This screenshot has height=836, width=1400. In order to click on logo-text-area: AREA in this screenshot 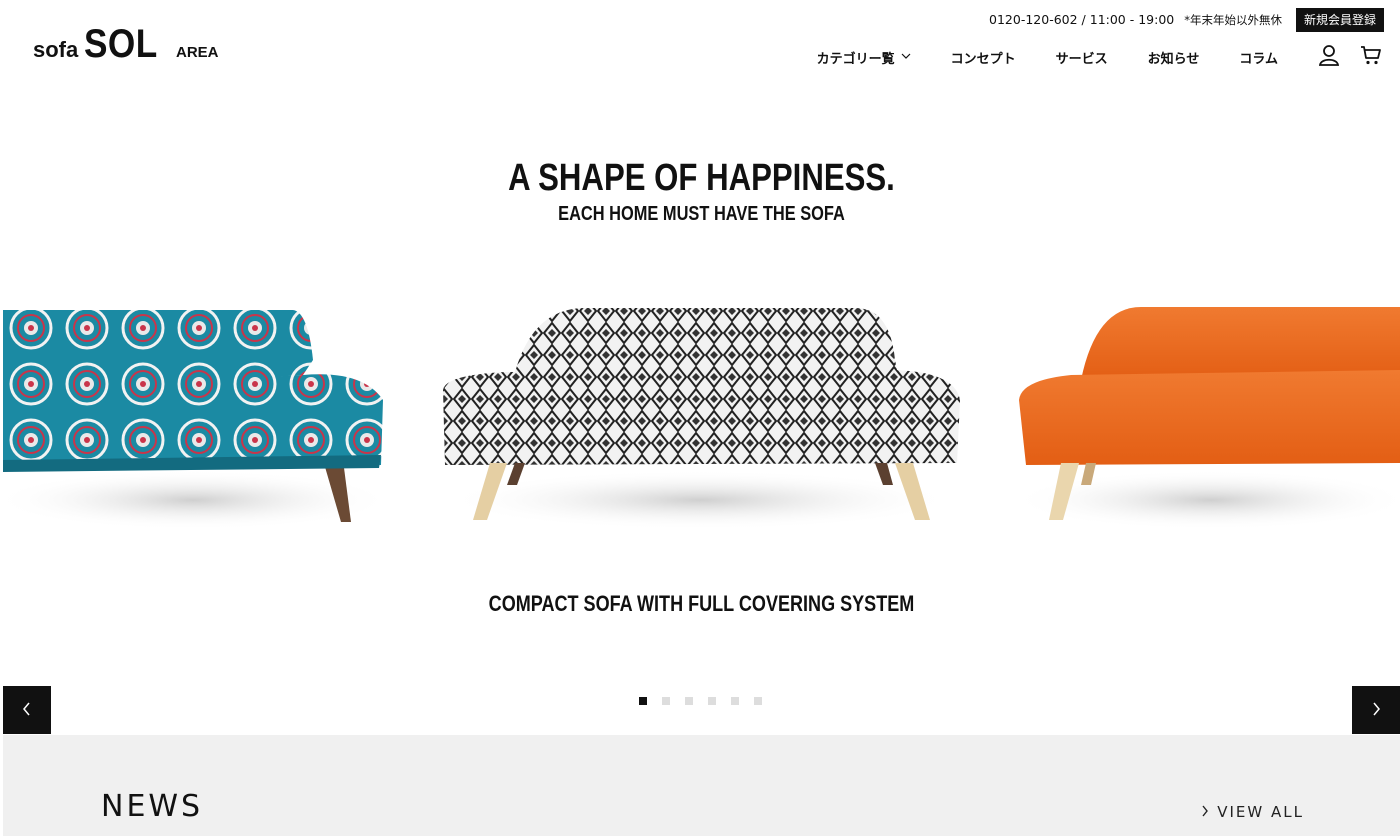, I will do `click(197, 52)`.